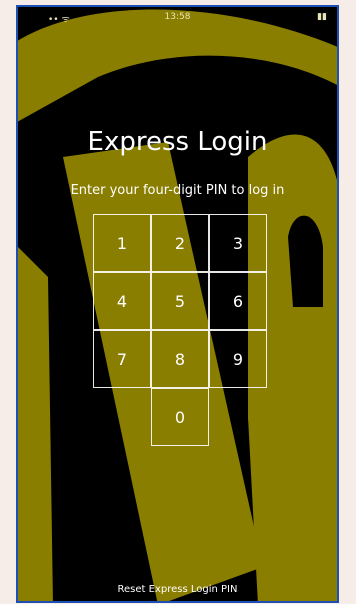  I want to click on reset-pin-link: Reset Express Login PIN, so click(177, 589).